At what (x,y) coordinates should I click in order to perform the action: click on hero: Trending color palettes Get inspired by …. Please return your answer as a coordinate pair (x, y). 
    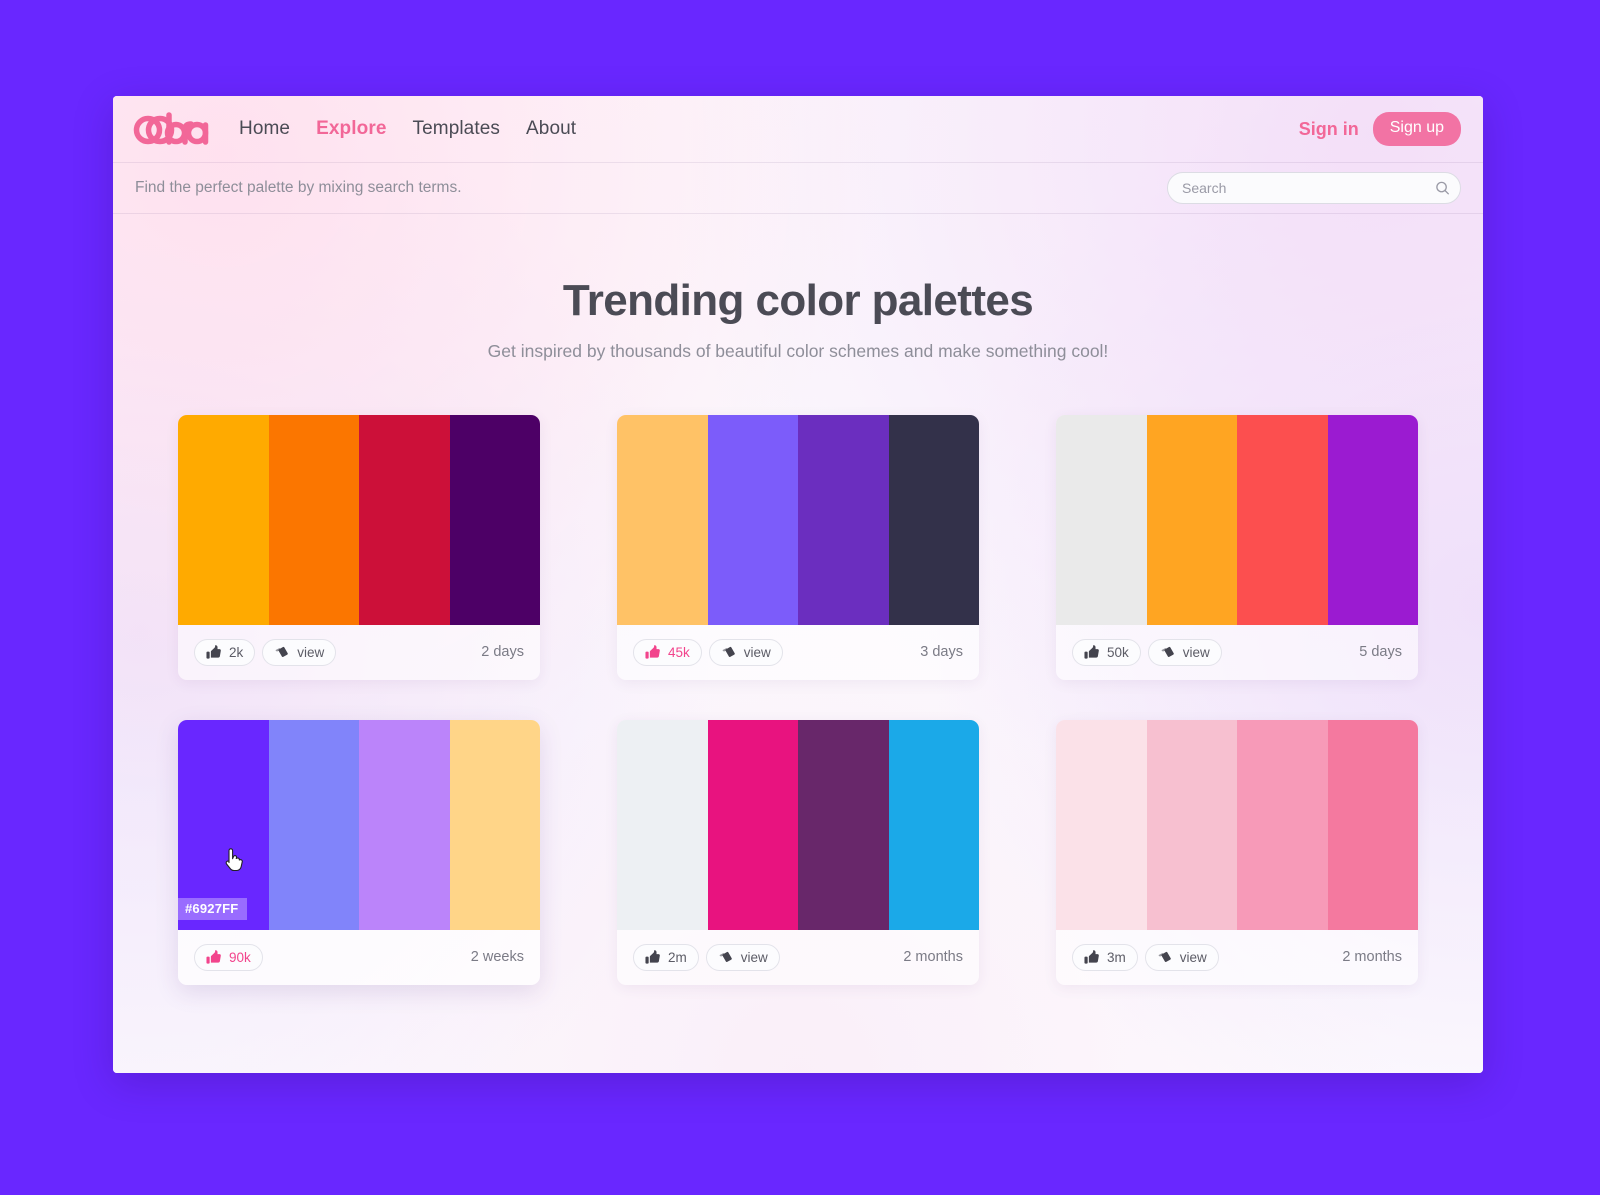
    Looking at the image, I should click on (798, 288).